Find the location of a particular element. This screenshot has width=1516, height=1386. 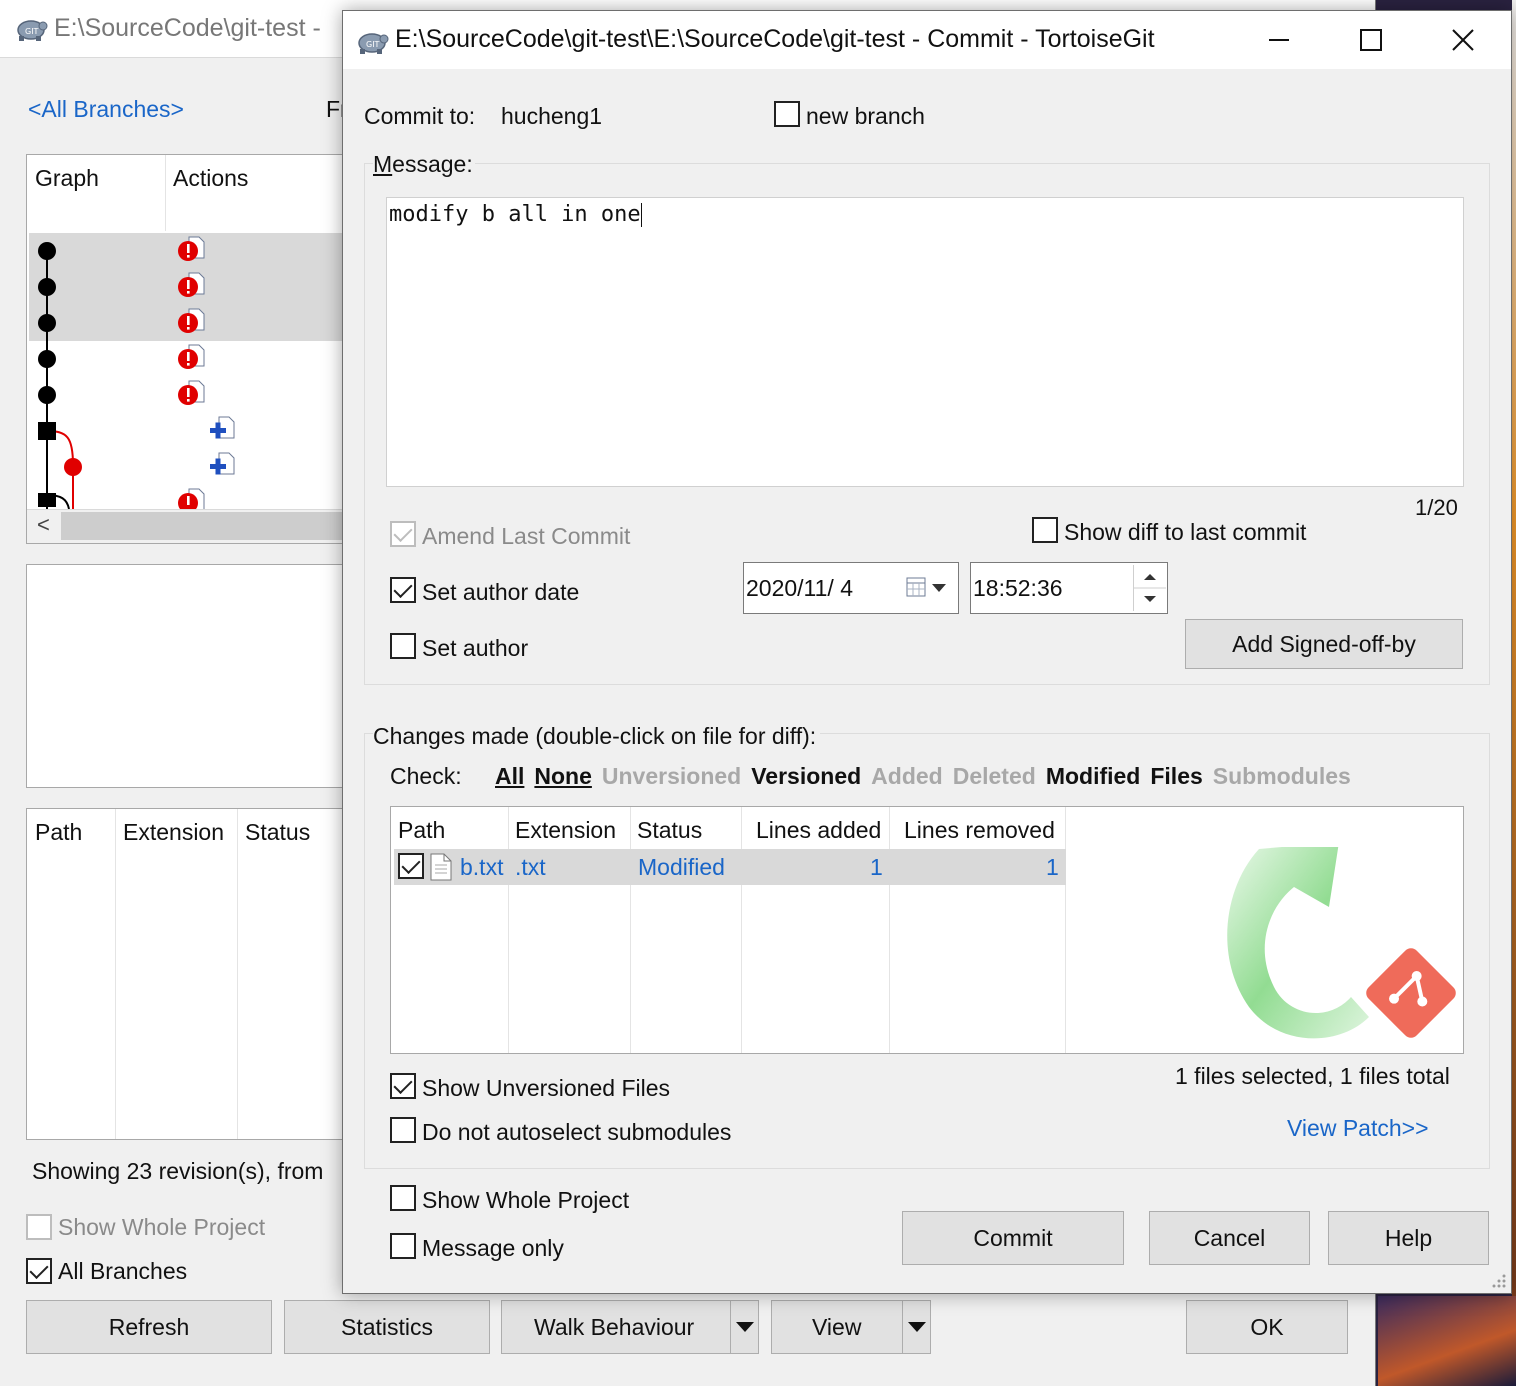

check-files-link: Files is located at coordinates (1176, 776).